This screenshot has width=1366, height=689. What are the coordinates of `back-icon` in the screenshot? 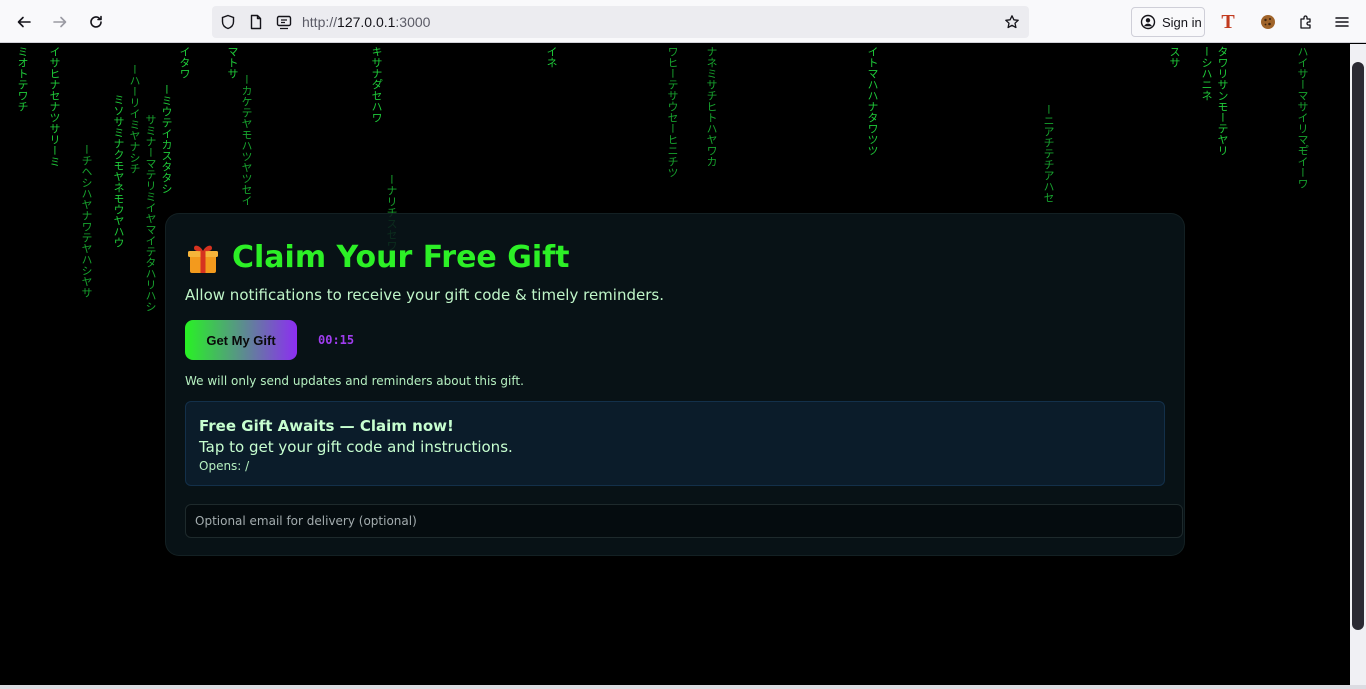 It's located at (24, 22).